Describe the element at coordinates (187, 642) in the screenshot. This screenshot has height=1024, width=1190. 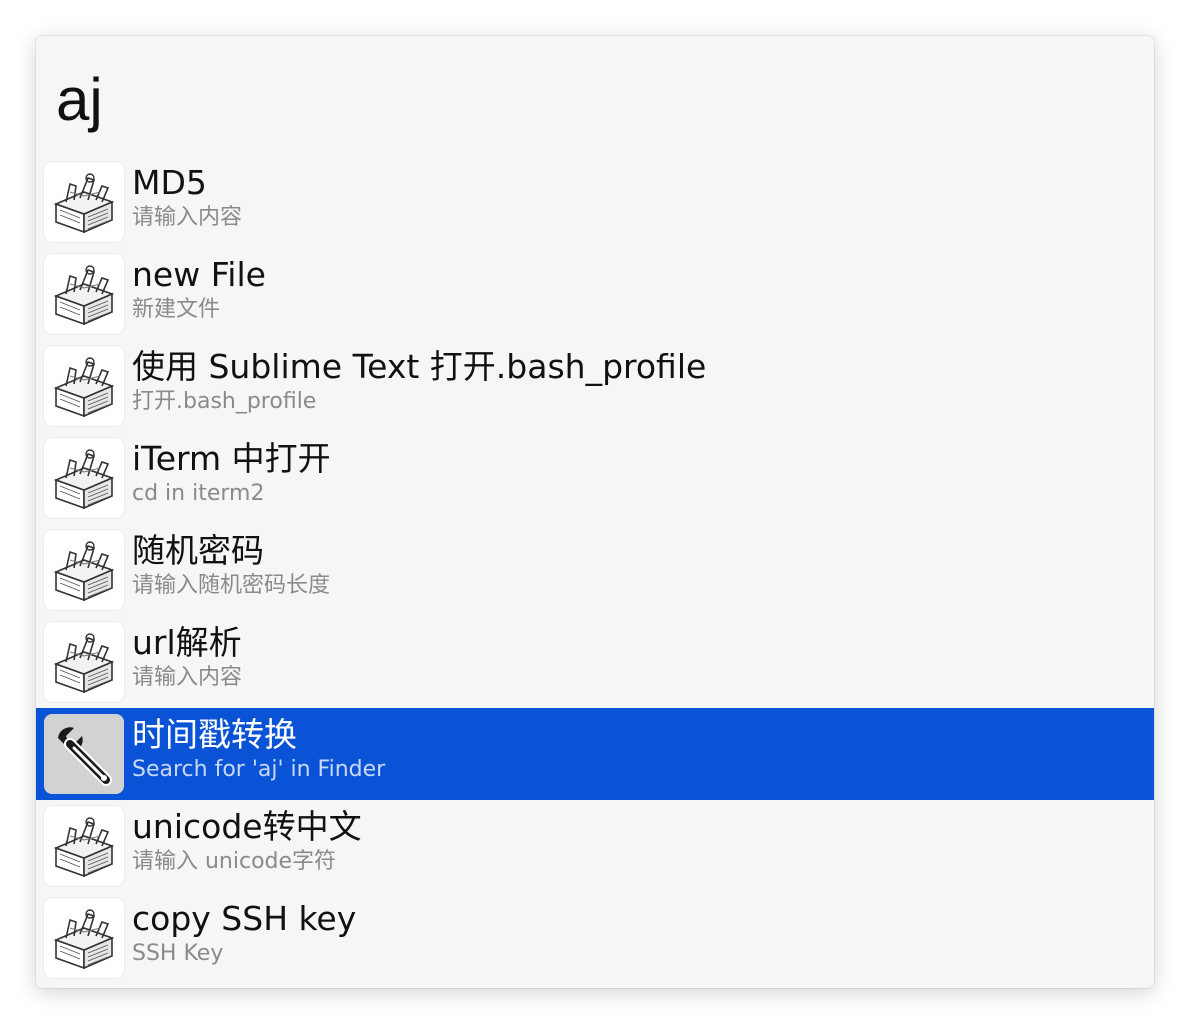
I see `result-title: url解析` at that location.